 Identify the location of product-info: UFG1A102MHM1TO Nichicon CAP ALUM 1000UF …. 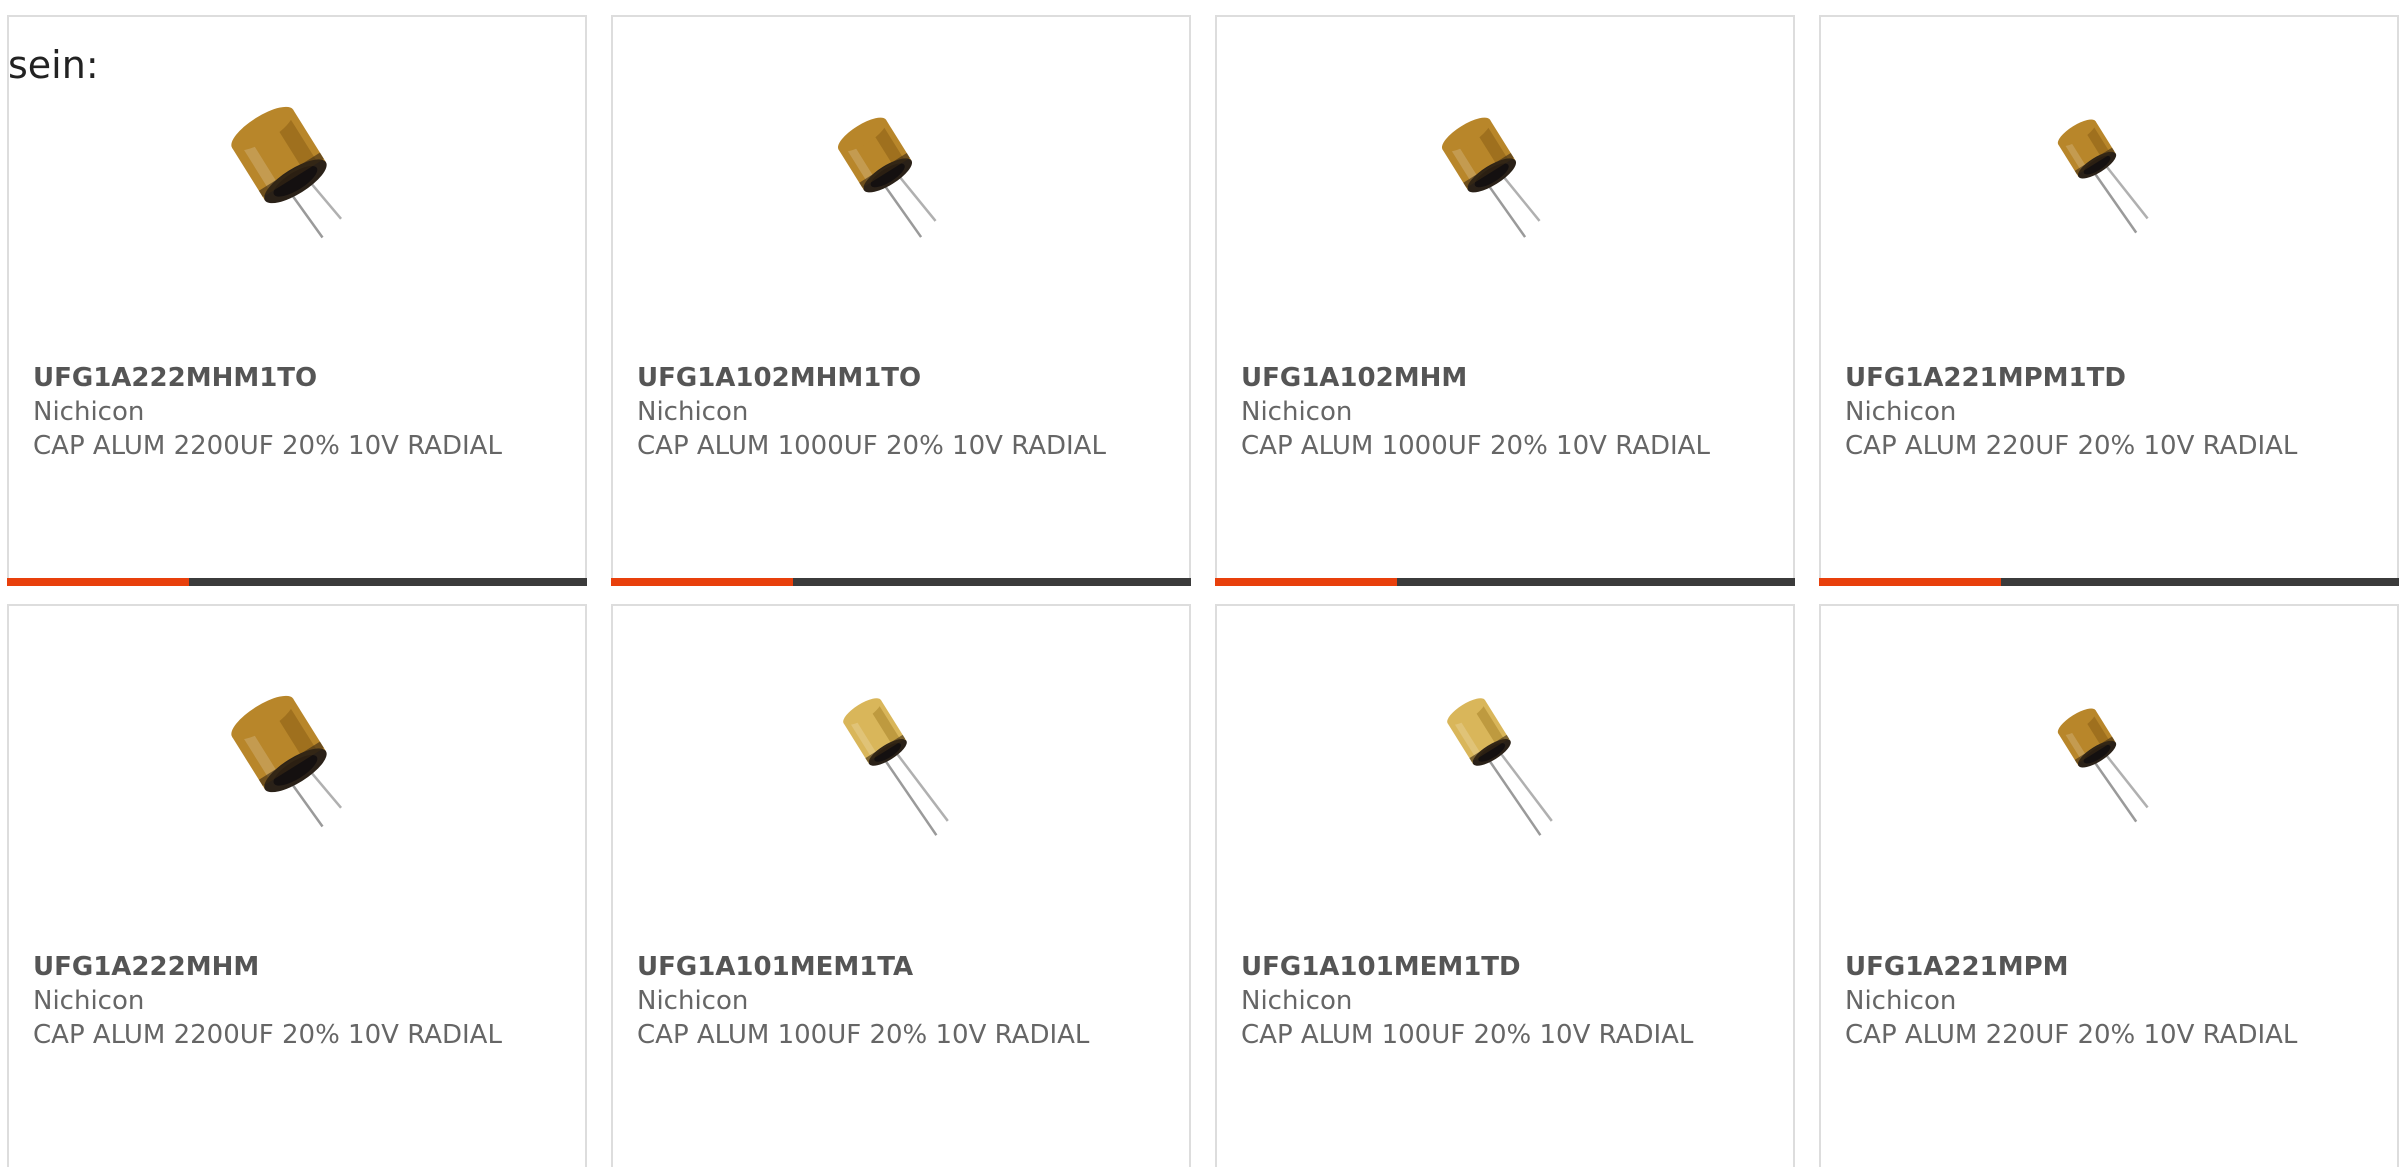
(897, 412).